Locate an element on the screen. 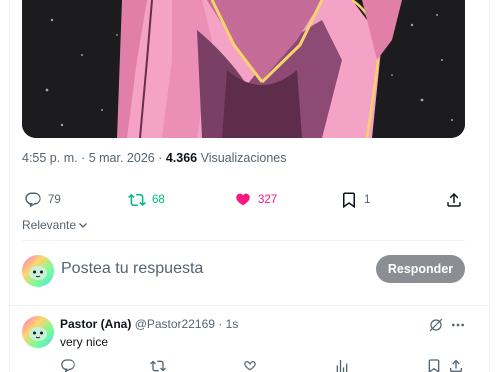  bookmark-button: 1 is located at coordinates (355, 200).